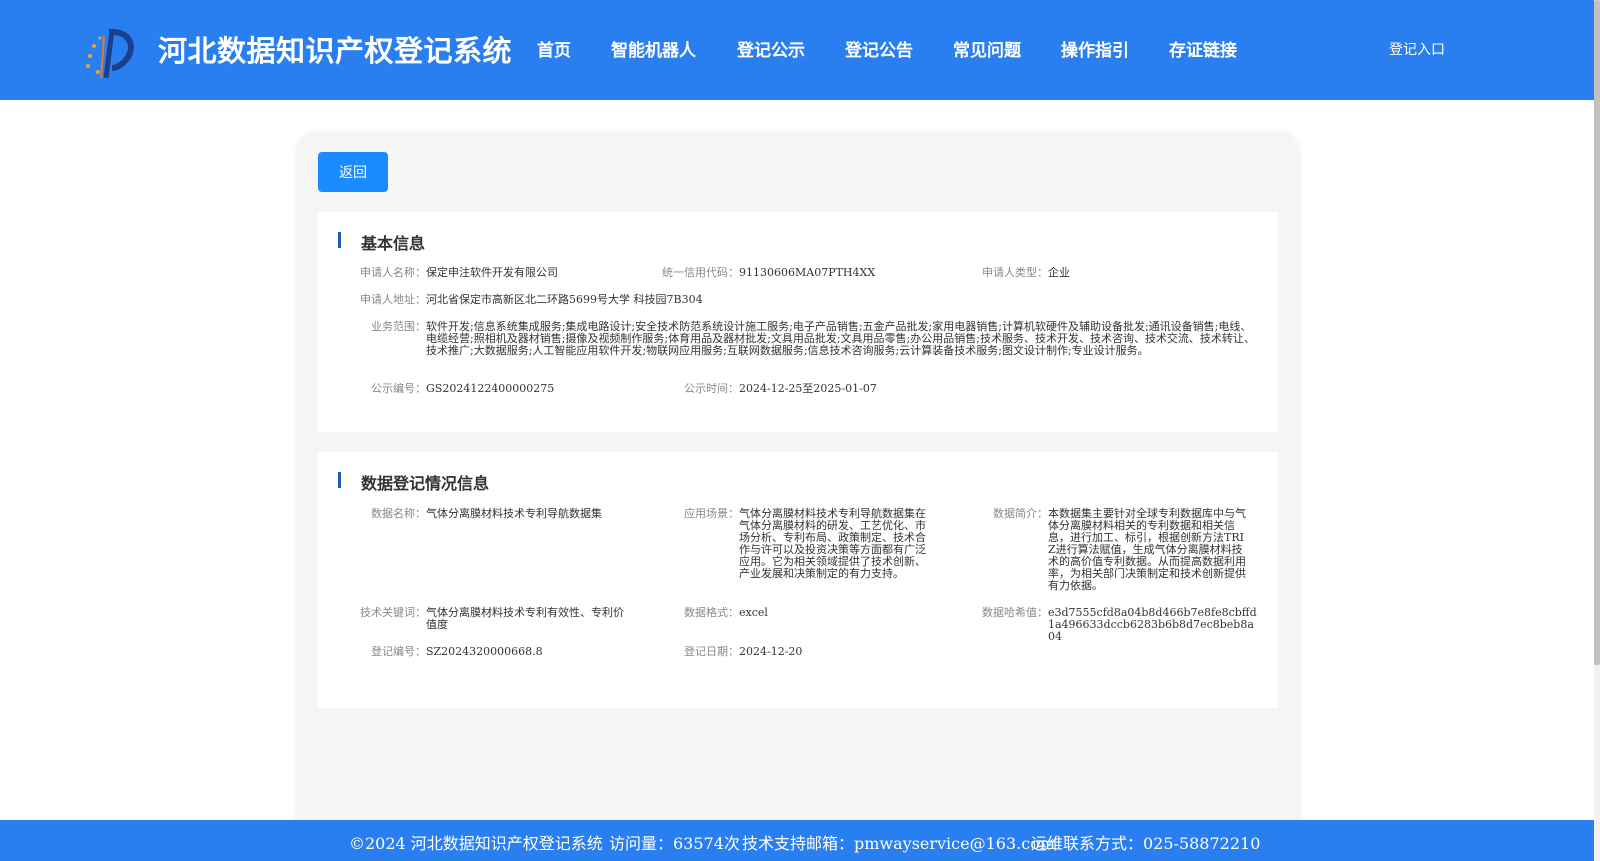  I want to click on footer-visit-count: 访问量：63574次, so click(674, 843).